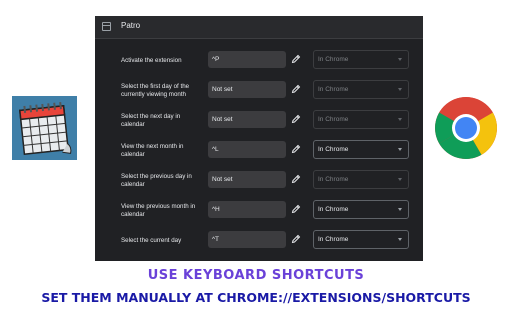 Image resolution: width=512 pixels, height=320 pixels. Describe the element at coordinates (151, 120) in the screenshot. I see `shortcut-label: Select the next day in calendar` at that location.